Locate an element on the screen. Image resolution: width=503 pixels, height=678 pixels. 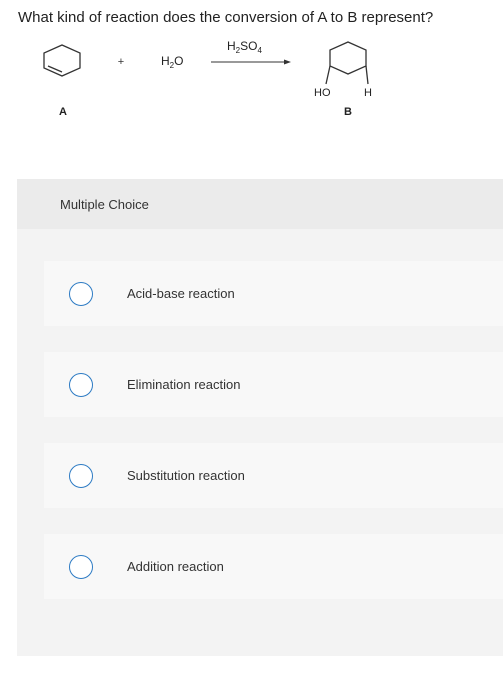
label-b: B is located at coordinates (348, 112).